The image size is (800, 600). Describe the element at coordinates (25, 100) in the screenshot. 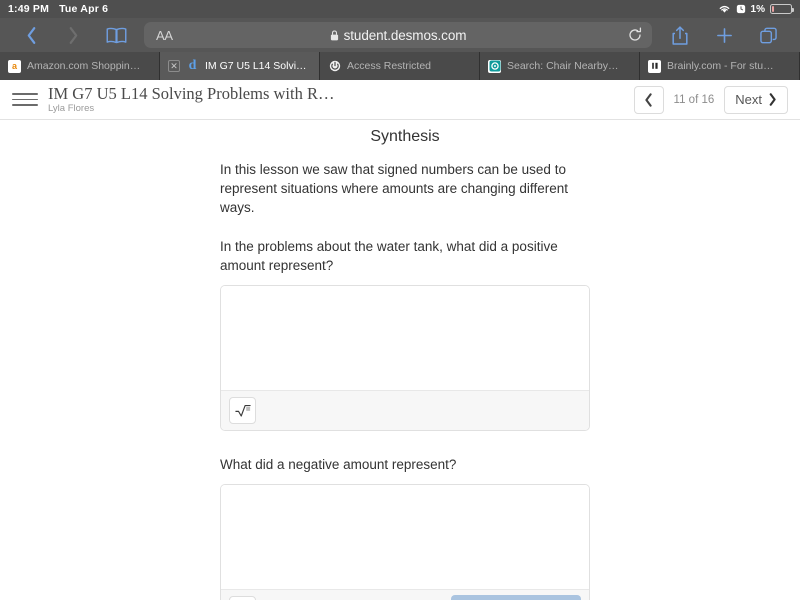

I see `hamburger-menu-icon` at that location.